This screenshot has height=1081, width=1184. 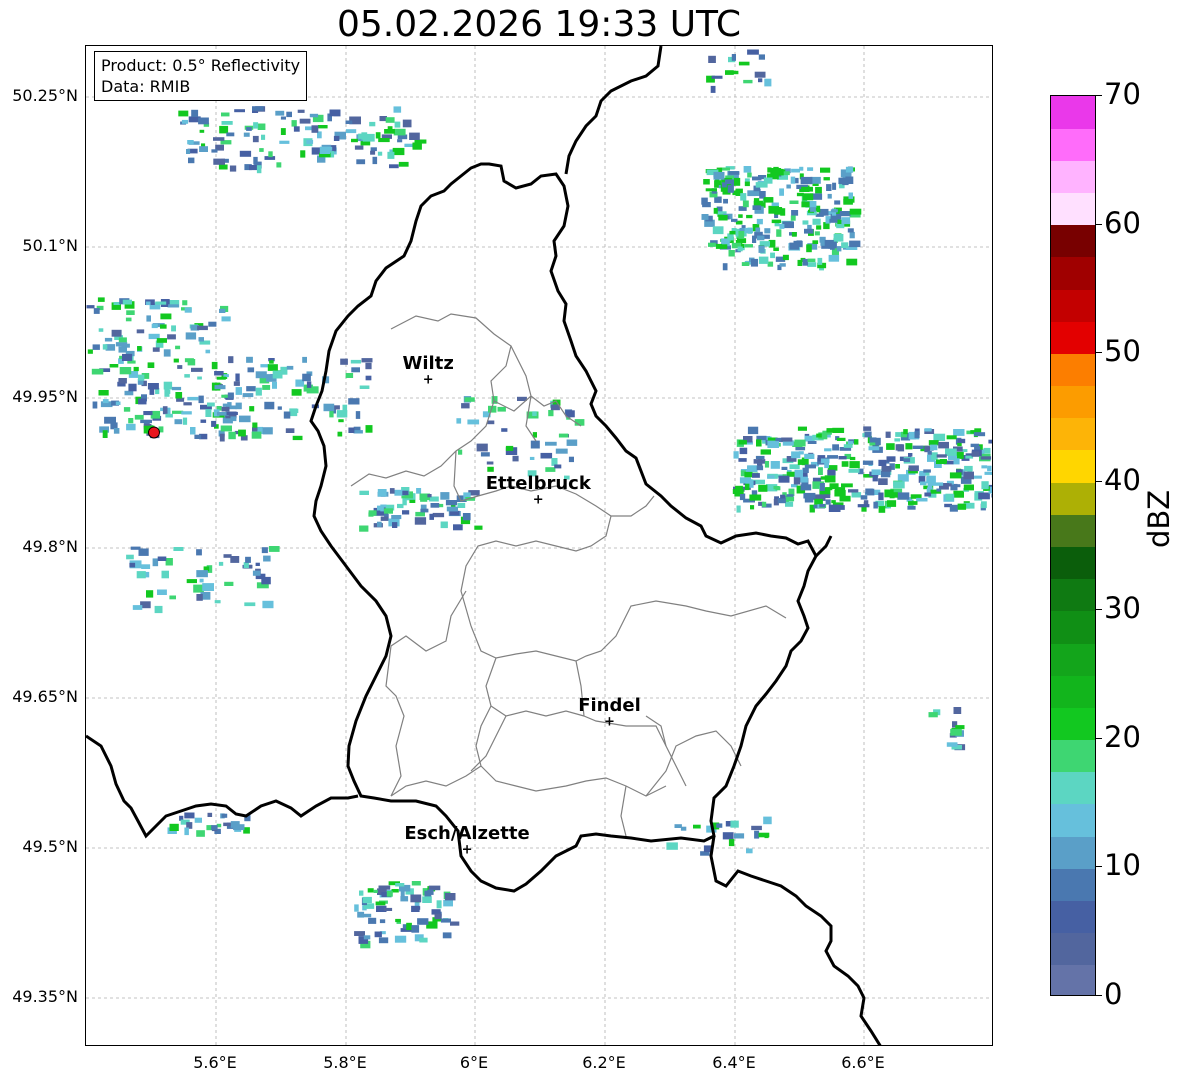 I want to click on city-label: Findel, so click(x=609, y=705).